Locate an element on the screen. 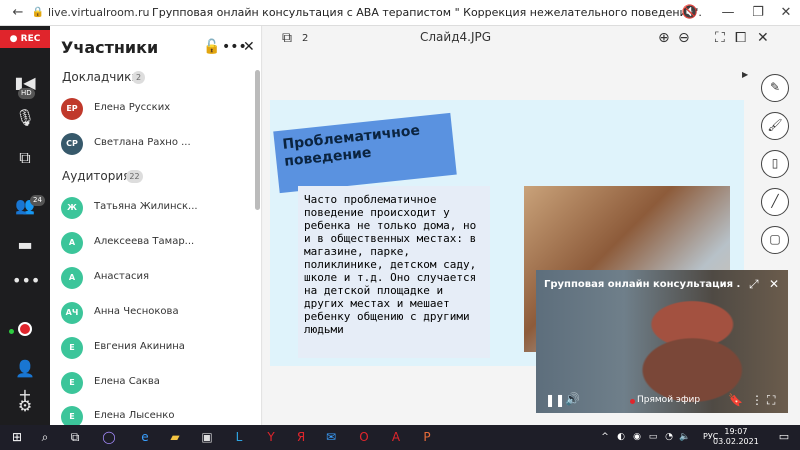  yandex-icon: Я is located at coordinates (301, 437).